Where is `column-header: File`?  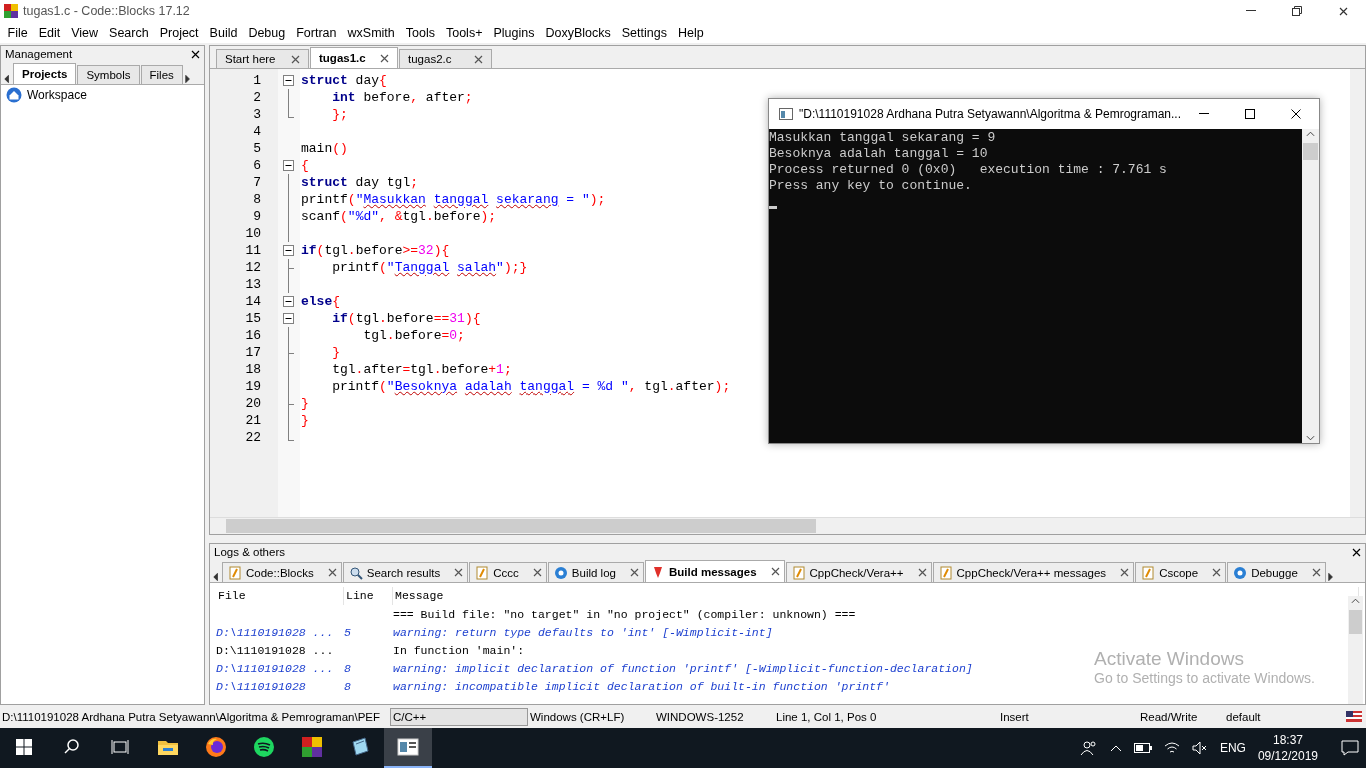 column-header: File is located at coordinates (280, 596).